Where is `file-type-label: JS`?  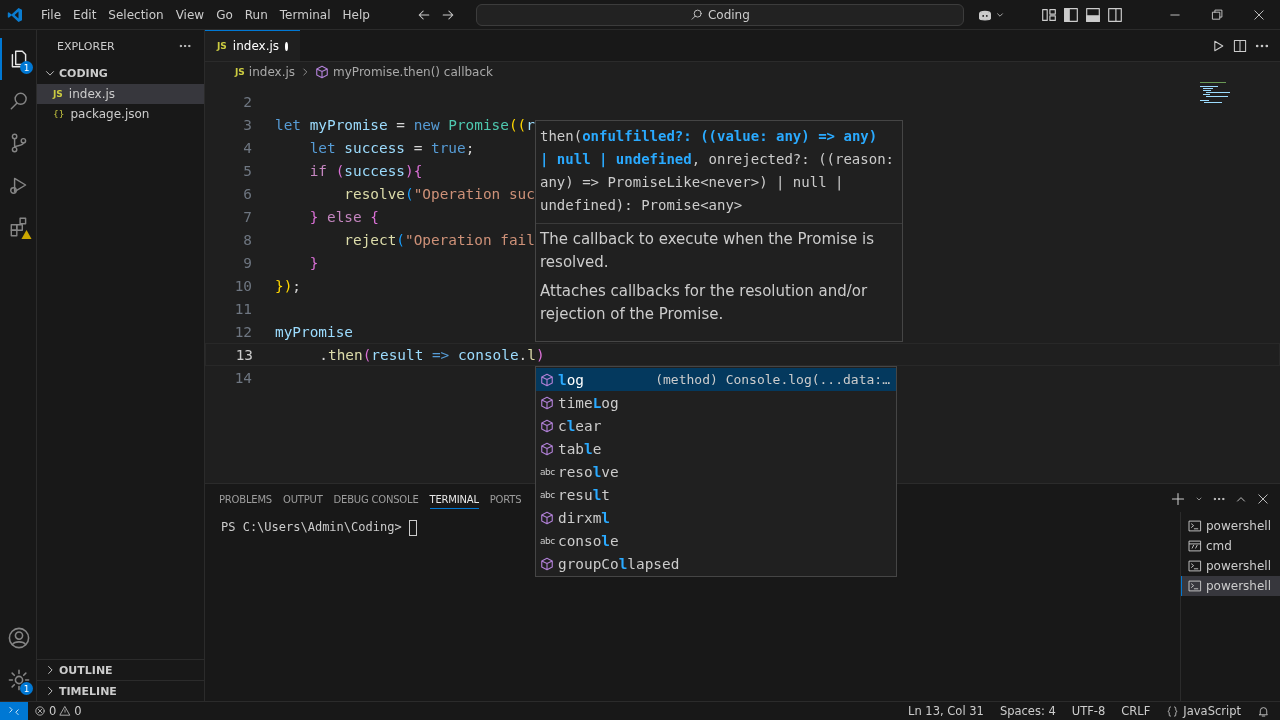 file-type-label: JS is located at coordinates (240, 72).